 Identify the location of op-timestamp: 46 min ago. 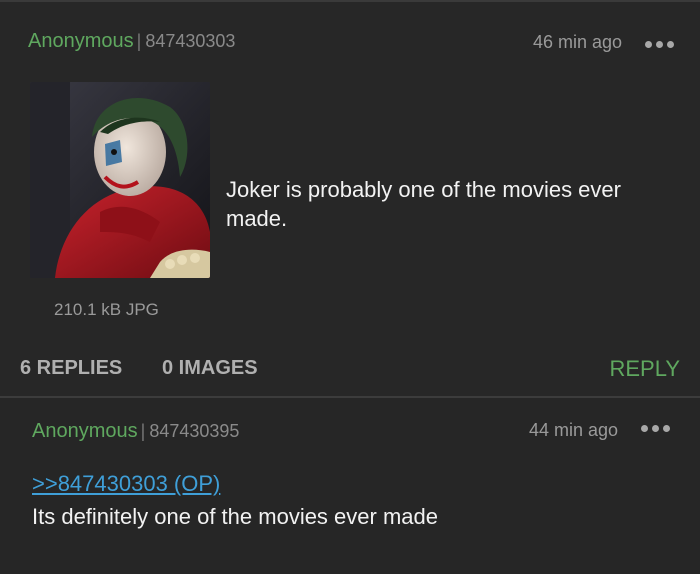
(577, 42).